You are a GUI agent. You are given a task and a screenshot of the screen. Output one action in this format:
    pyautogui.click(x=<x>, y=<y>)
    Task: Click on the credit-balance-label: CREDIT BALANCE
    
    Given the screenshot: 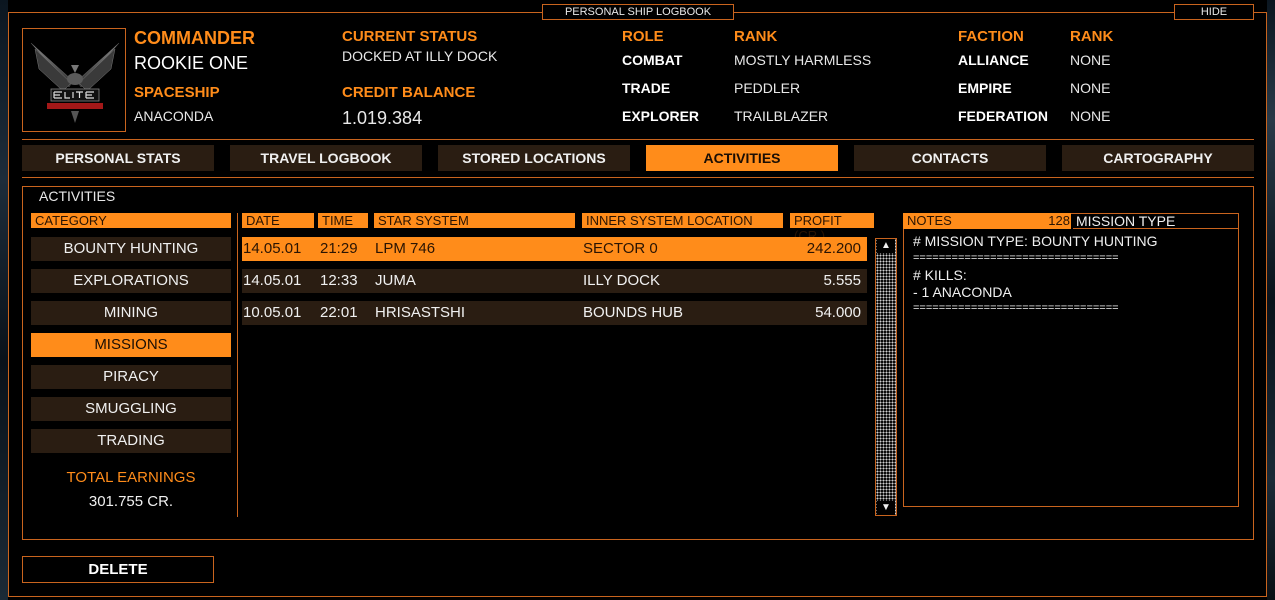 What is the action you would take?
    pyautogui.click(x=409, y=92)
    